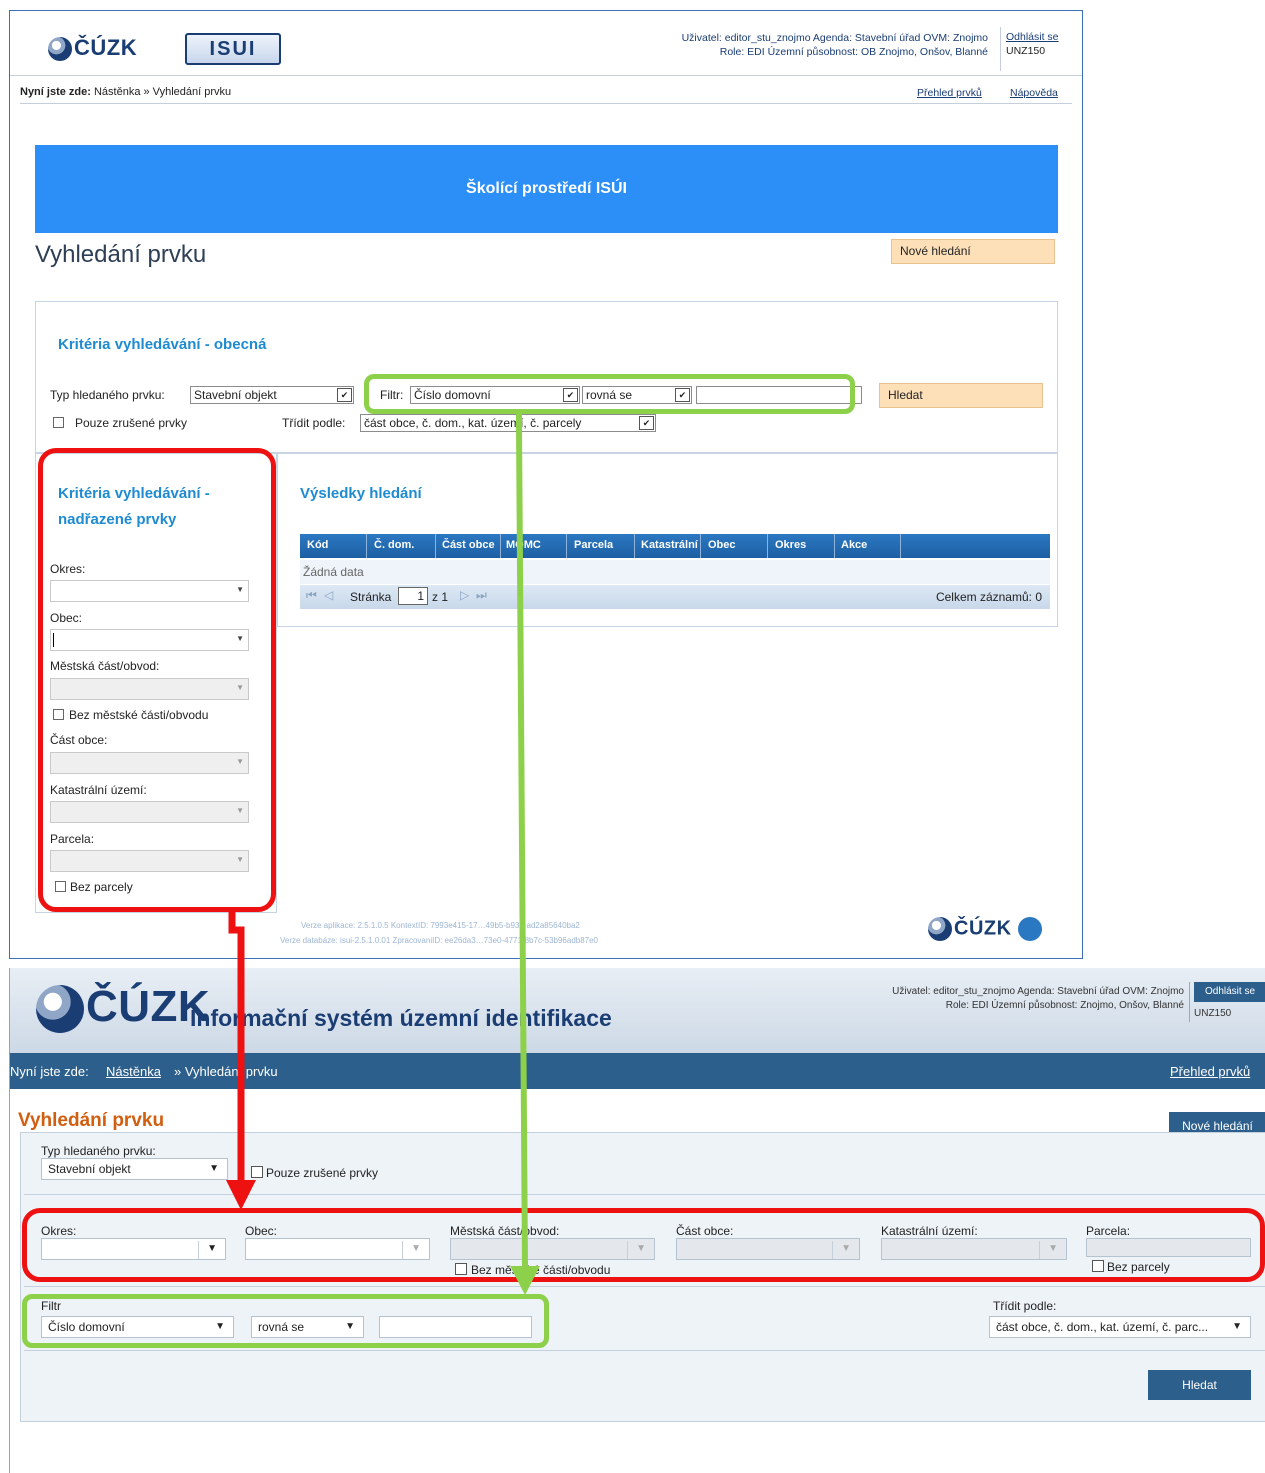  Describe the element at coordinates (241, 1061) in the screenshot. I see `red-arrow` at that location.